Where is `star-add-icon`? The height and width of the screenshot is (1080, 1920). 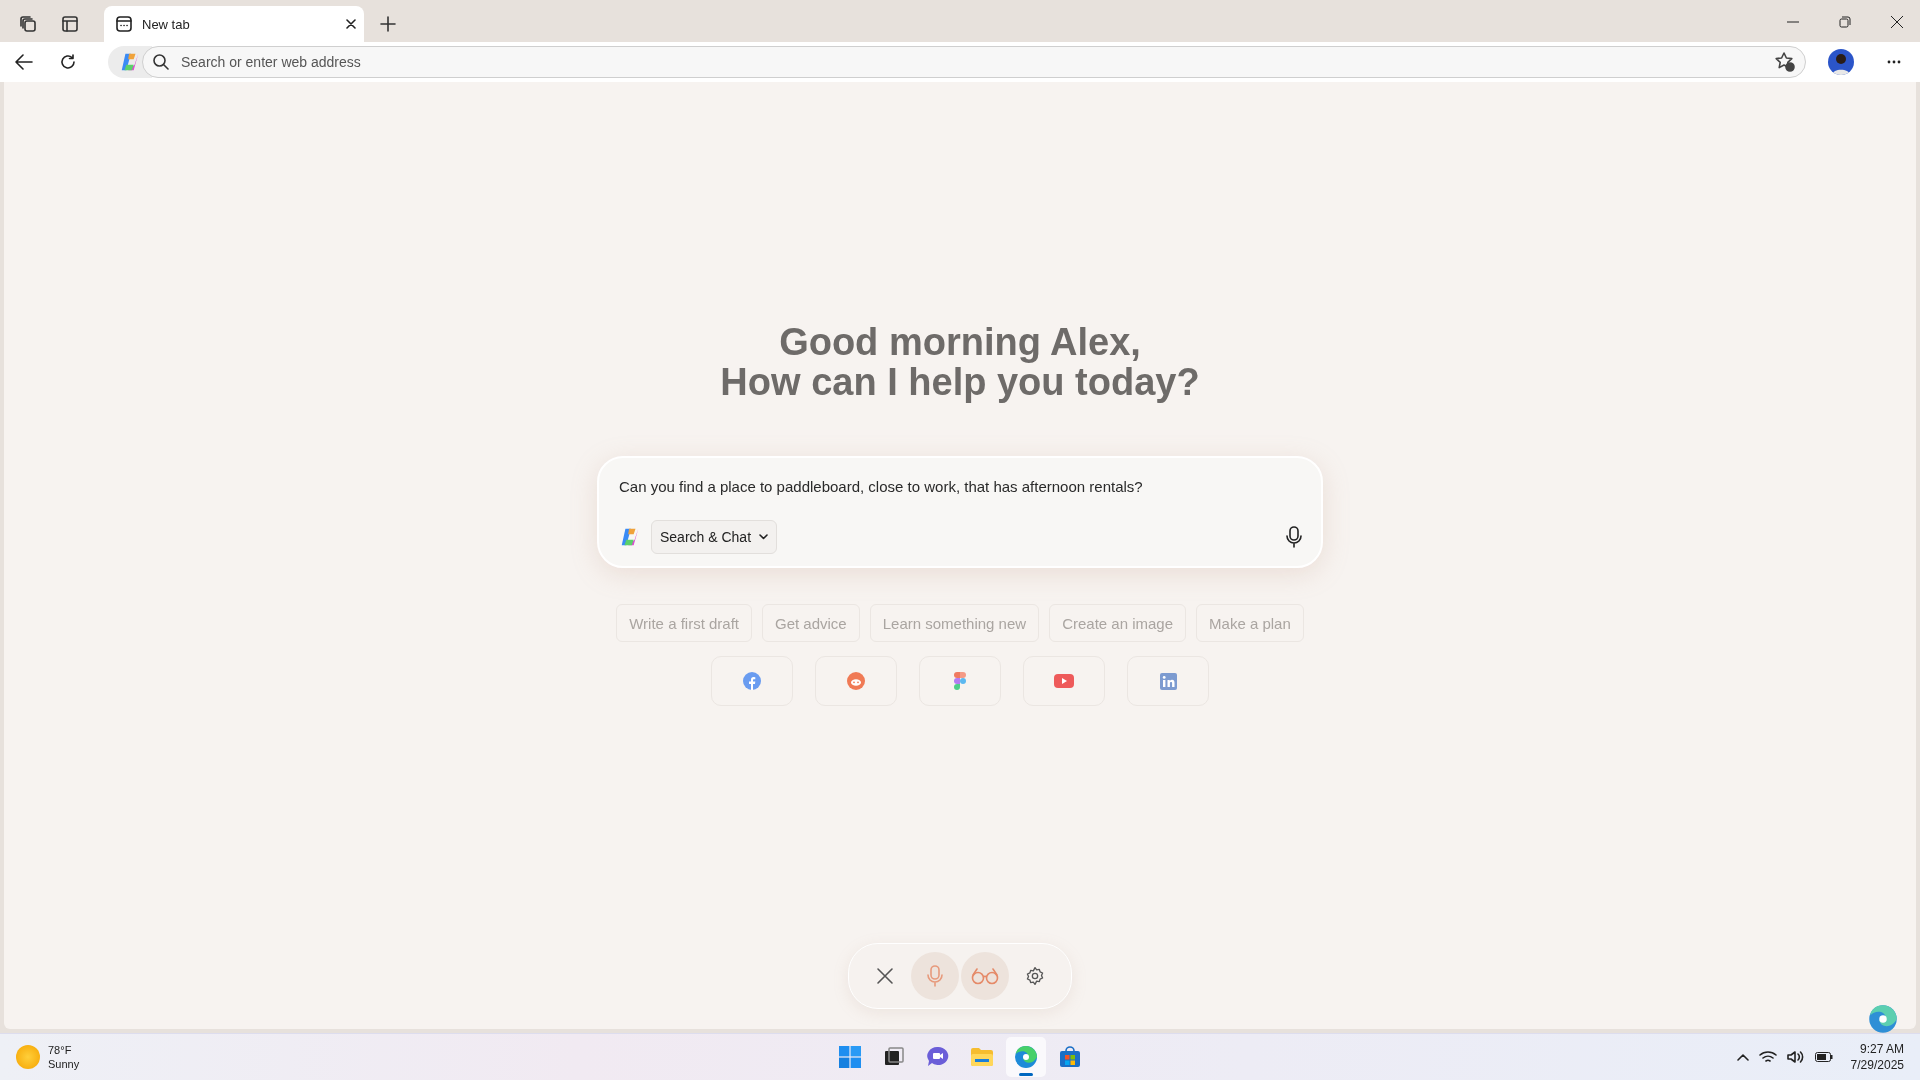 star-add-icon is located at coordinates (1785, 62).